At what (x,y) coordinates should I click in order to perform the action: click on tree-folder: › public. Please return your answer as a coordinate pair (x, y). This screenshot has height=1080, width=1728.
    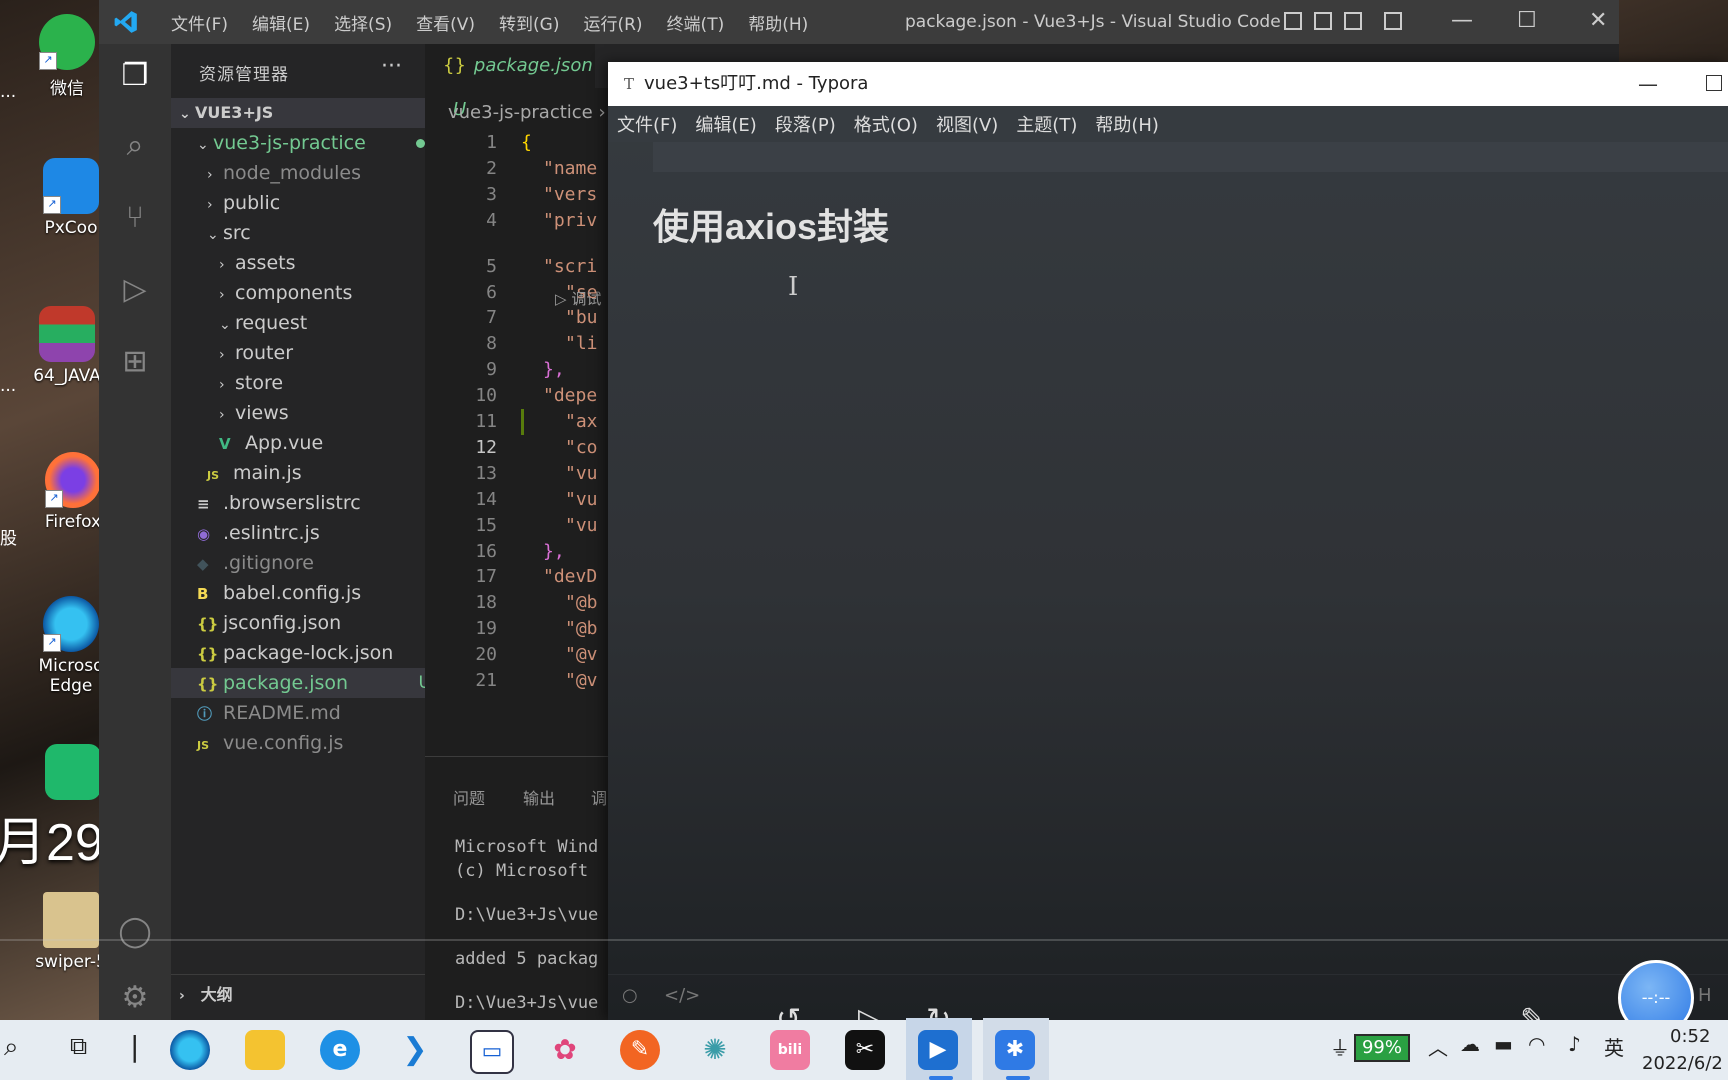
    Looking at the image, I should click on (316, 203).